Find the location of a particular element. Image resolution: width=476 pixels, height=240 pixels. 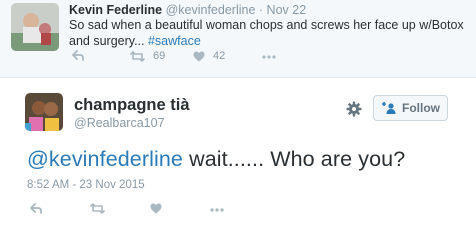

main-retweet-button is located at coordinates (97, 208).